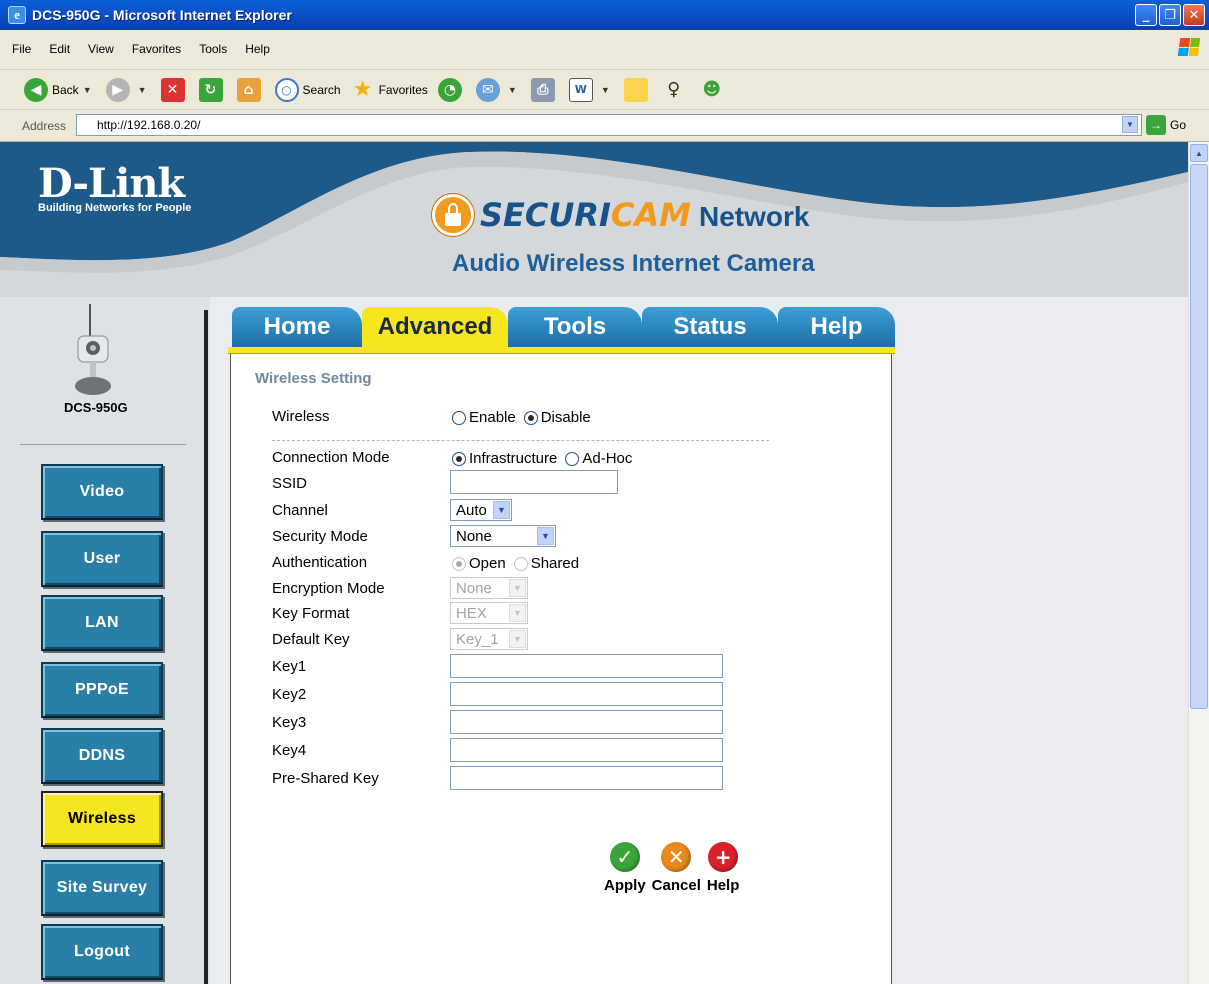  Describe the element at coordinates (459, 458) in the screenshot. I see `infrastructure-radio` at that location.